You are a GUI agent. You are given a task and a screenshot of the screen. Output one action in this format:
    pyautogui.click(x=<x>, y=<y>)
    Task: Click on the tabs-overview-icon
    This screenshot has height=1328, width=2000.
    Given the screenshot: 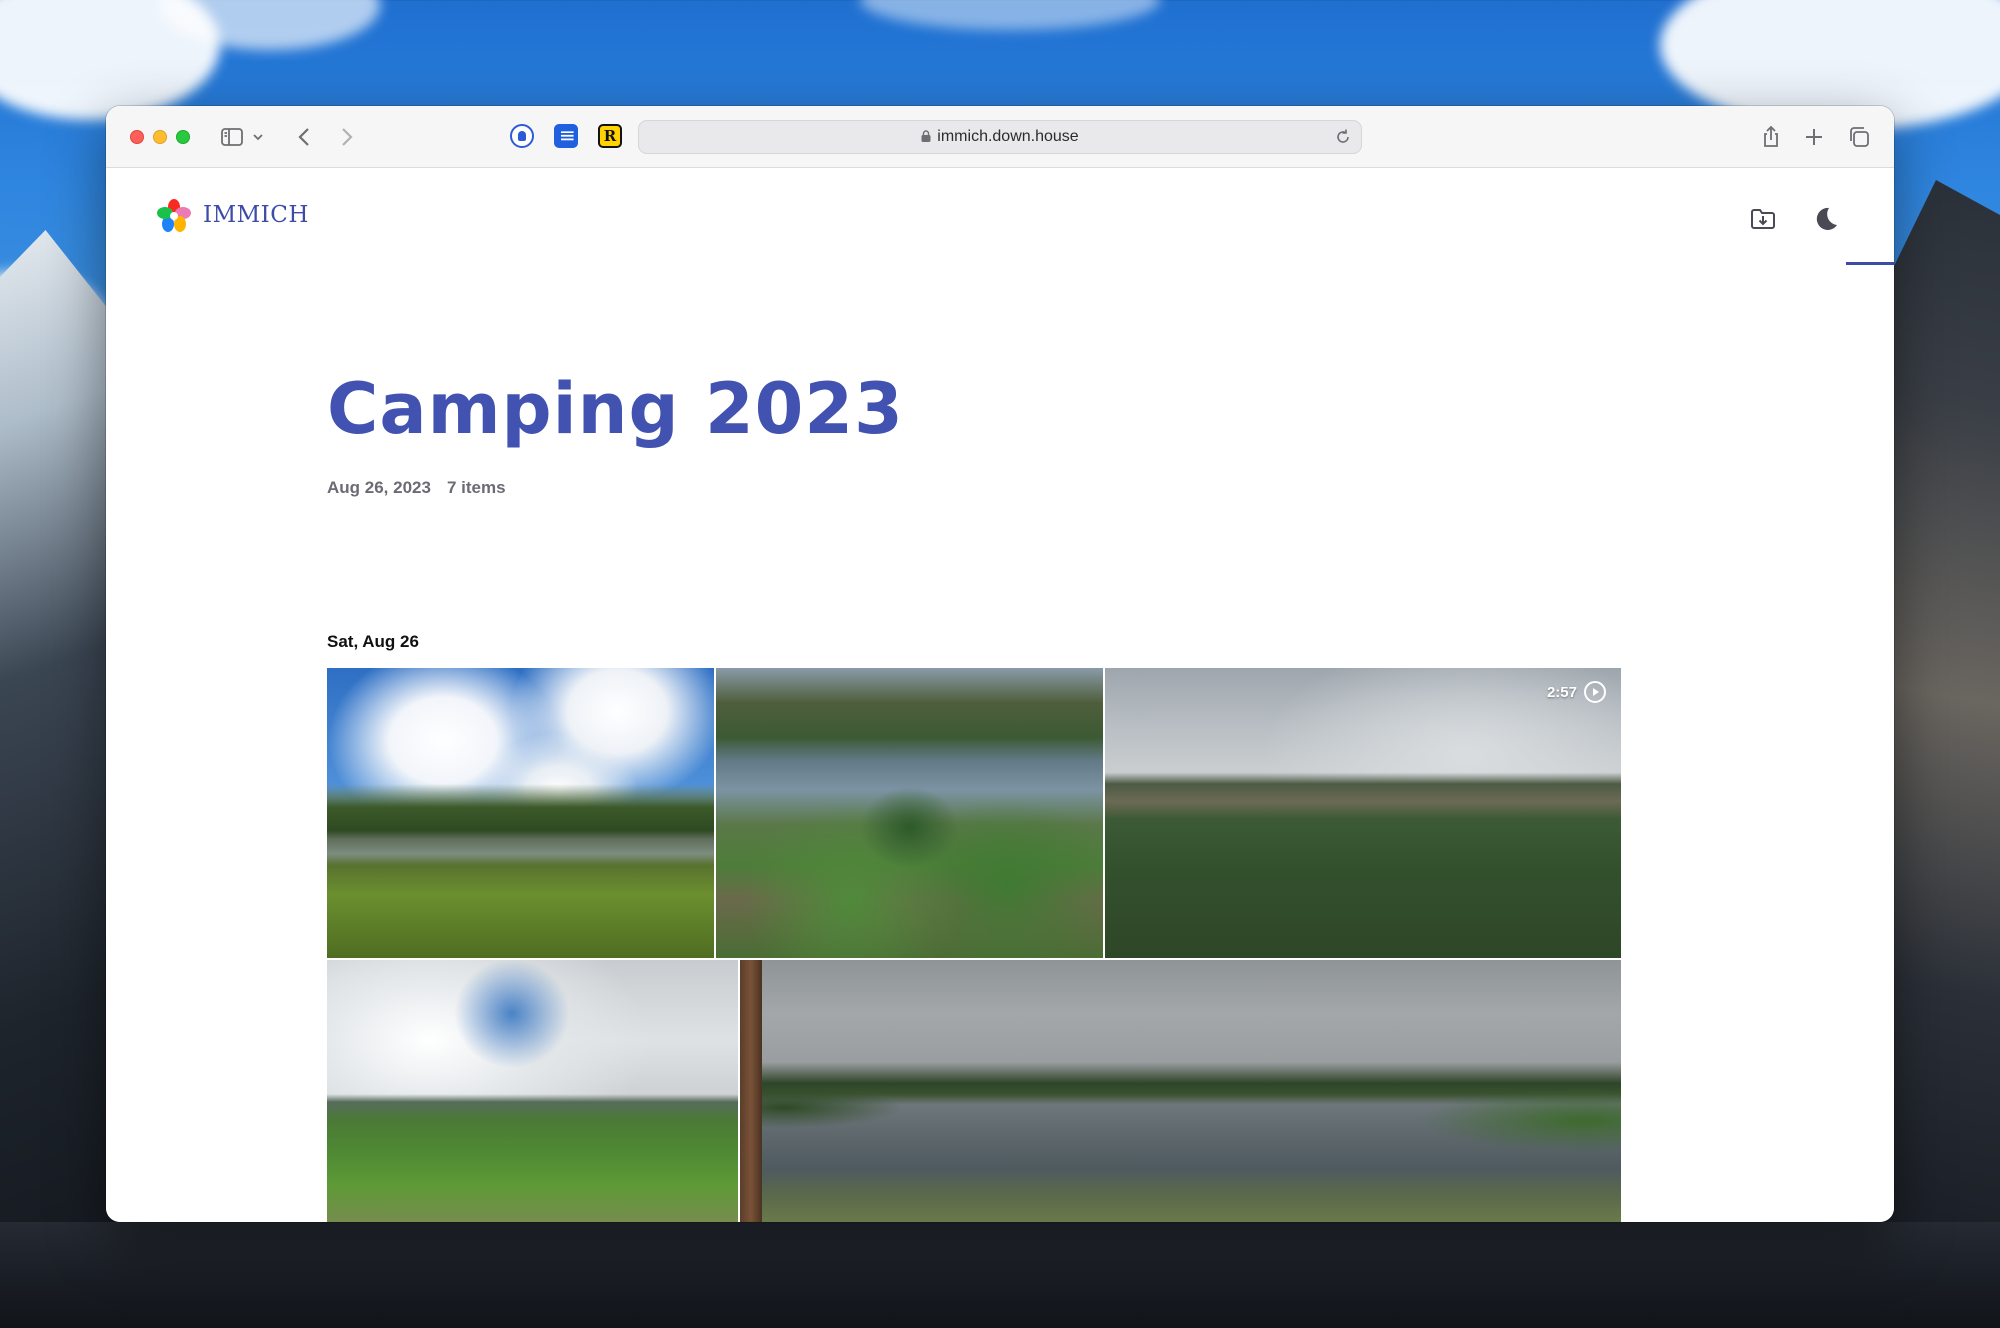 What is the action you would take?
    pyautogui.click(x=1859, y=137)
    